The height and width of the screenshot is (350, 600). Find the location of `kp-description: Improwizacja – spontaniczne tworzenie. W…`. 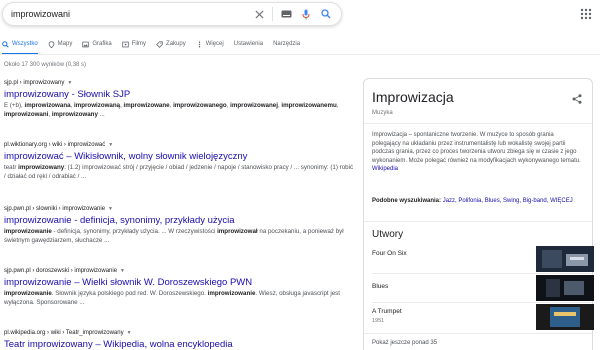

kp-description: Improwizacja – spontaniczne tworzenie. W… is located at coordinates (476, 152).